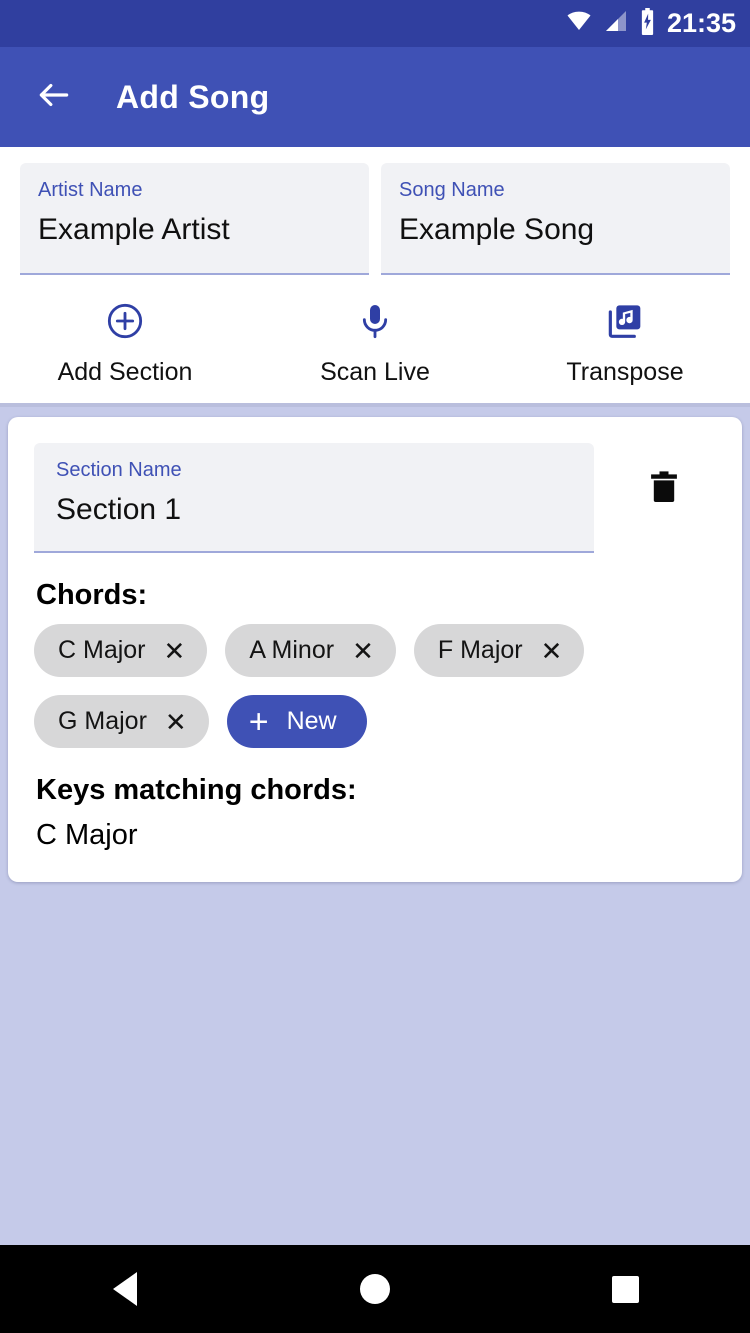 This screenshot has height=1333, width=750. Describe the element at coordinates (579, 23) in the screenshot. I see `wifi-icon` at that location.